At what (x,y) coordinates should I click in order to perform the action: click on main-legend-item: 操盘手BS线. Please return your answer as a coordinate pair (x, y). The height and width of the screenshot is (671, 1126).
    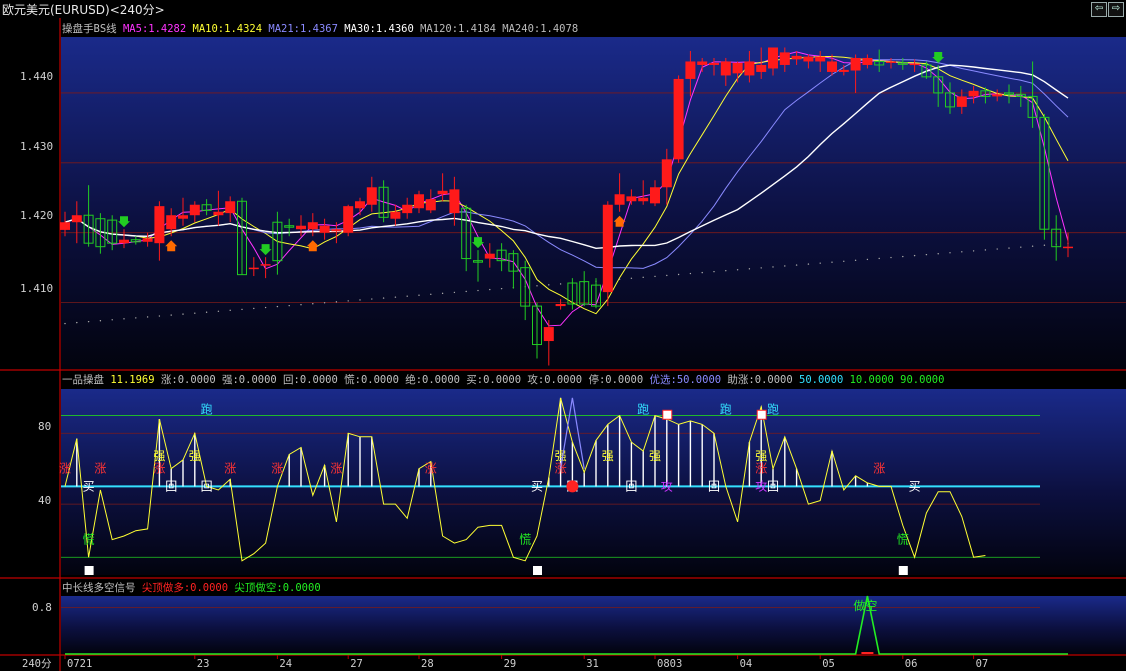
    Looking at the image, I should click on (89, 28).